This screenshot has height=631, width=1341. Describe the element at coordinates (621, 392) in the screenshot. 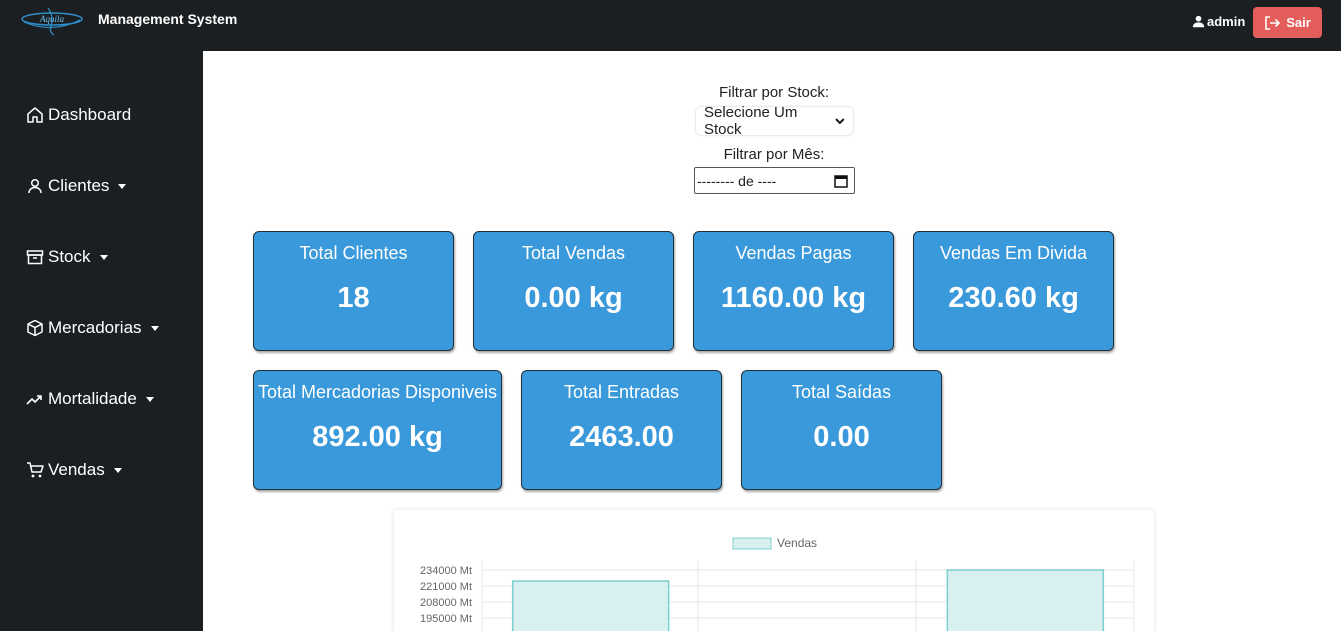

I see `card-title: Total Entradas` at that location.